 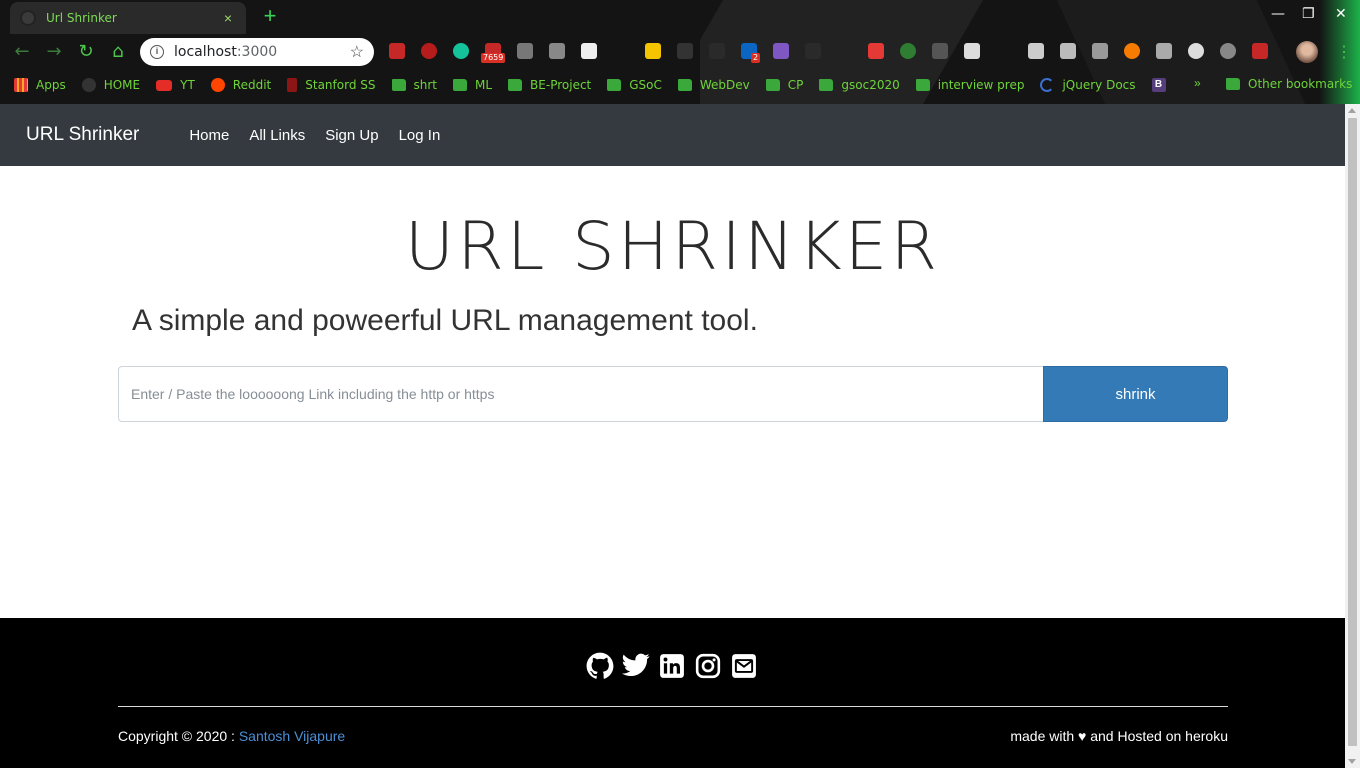 I want to click on adblock-extension-icon, so click(x=429, y=51).